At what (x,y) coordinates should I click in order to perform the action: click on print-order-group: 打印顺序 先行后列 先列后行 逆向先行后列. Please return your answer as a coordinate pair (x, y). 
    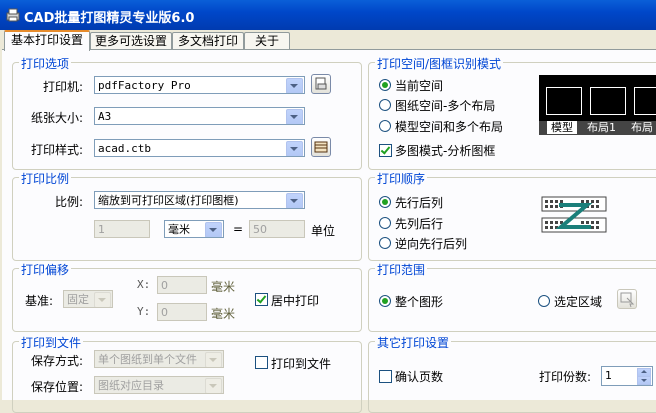
    Looking at the image, I should click on (512, 215).